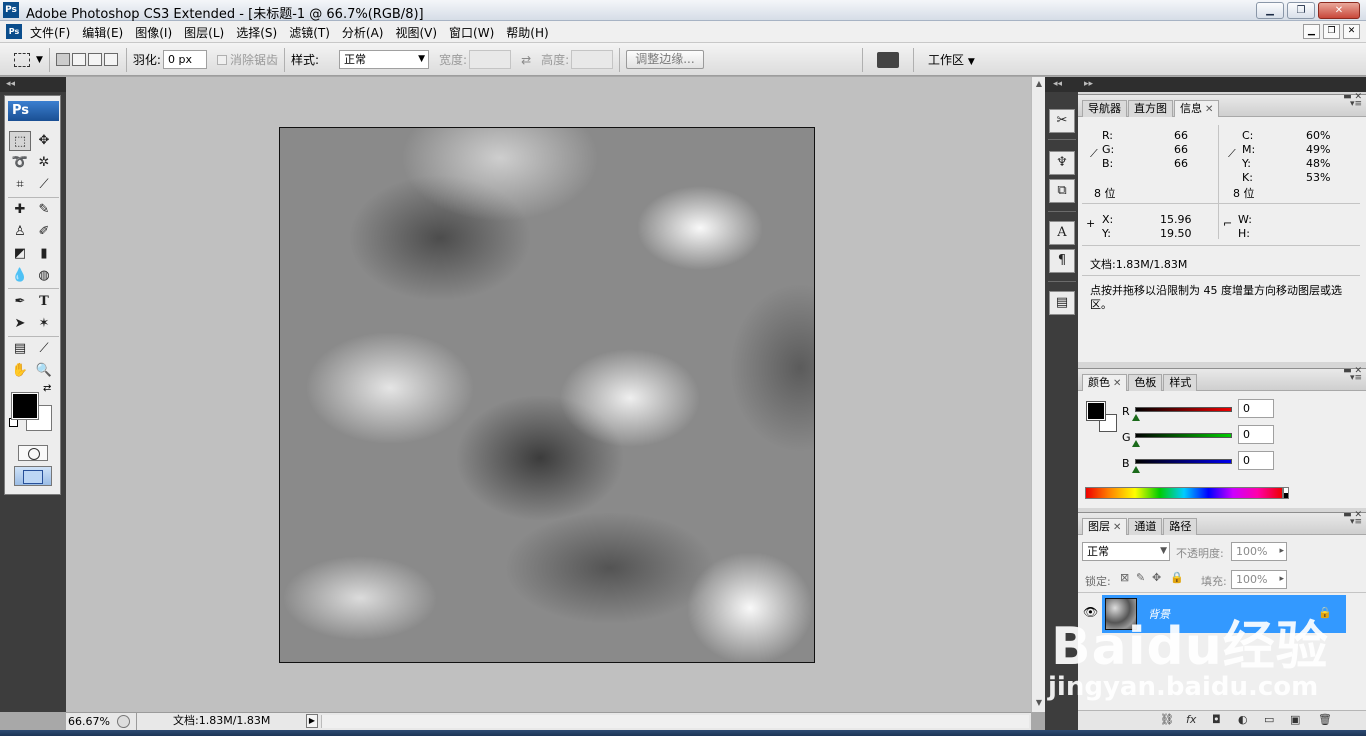 This screenshot has width=1366, height=736. I want to click on brushes-icon: ♆, so click(1062, 163).